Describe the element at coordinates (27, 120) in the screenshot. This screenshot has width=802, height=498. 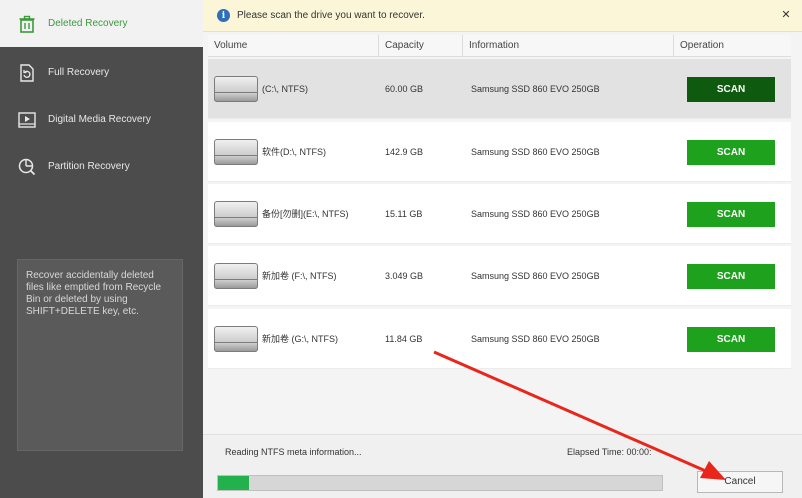
I see `media-play-icon` at that location.